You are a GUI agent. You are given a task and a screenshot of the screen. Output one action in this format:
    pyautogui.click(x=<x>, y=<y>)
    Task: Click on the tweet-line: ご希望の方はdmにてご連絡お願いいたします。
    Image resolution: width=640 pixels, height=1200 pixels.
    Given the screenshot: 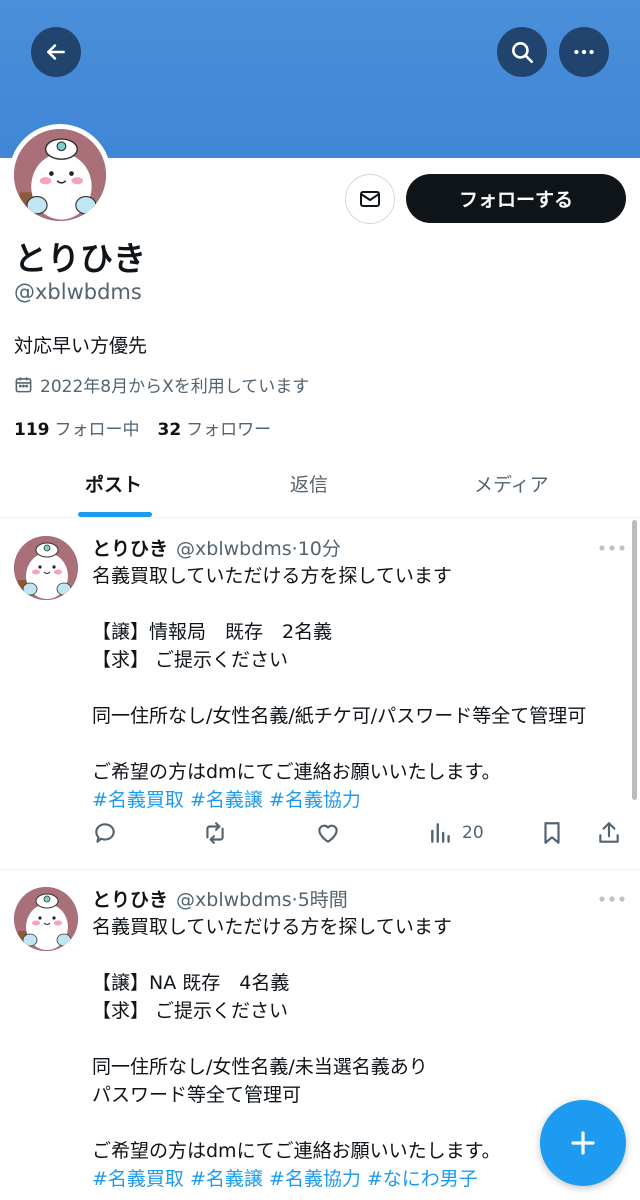 What is the action you would take?
    pyautogui.click(x=296, y=772)
    